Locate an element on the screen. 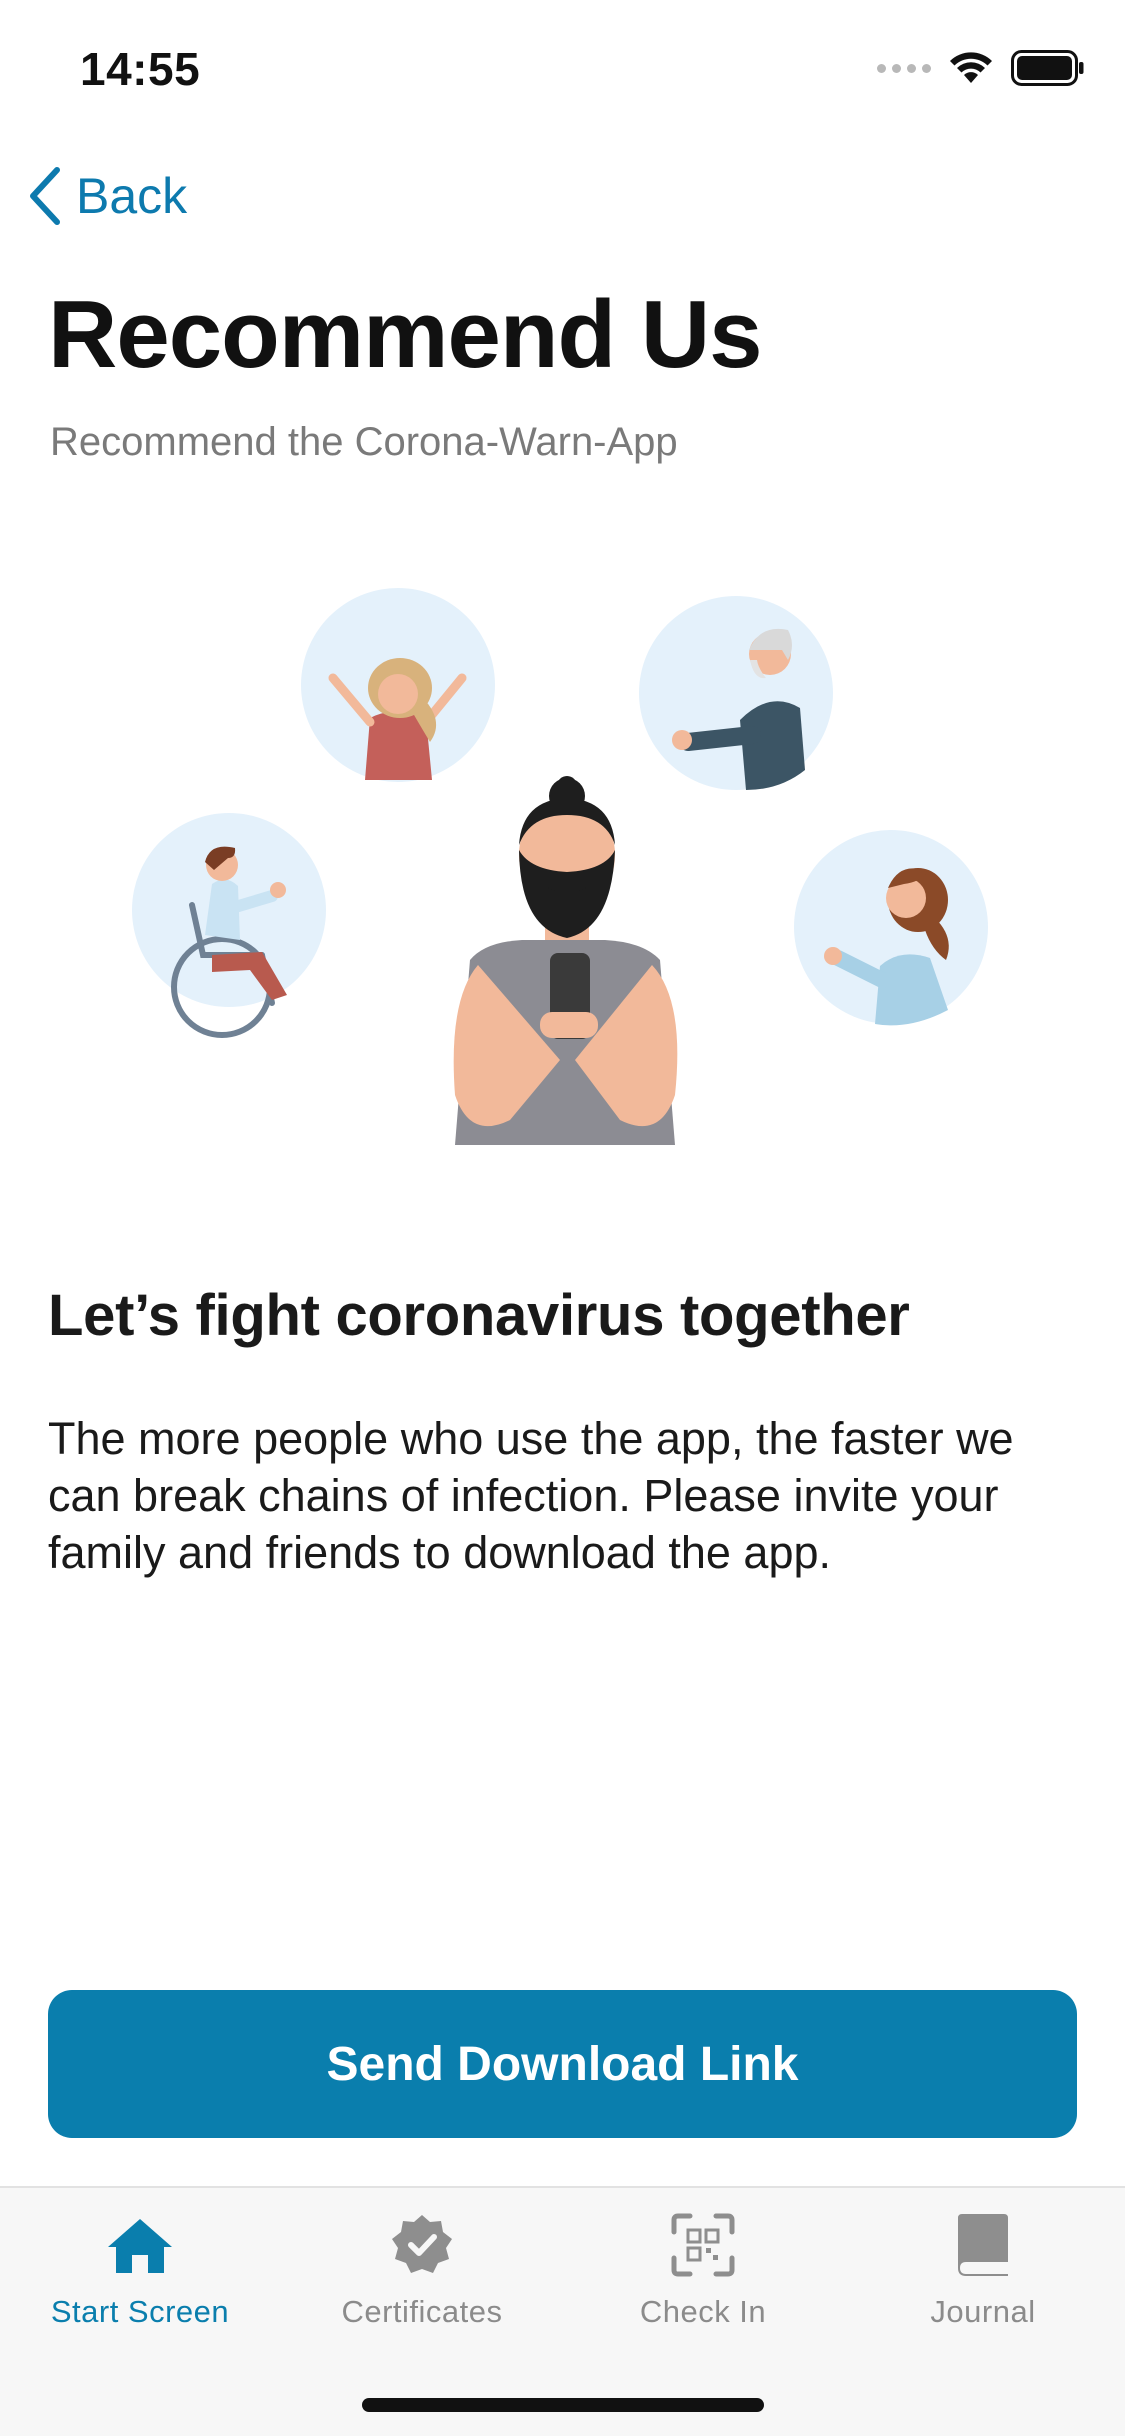 The height and width of the screenshot is (2436, 1125). section-heading: Let’s fight coronavirus together is located at coordinates (479, 1315).